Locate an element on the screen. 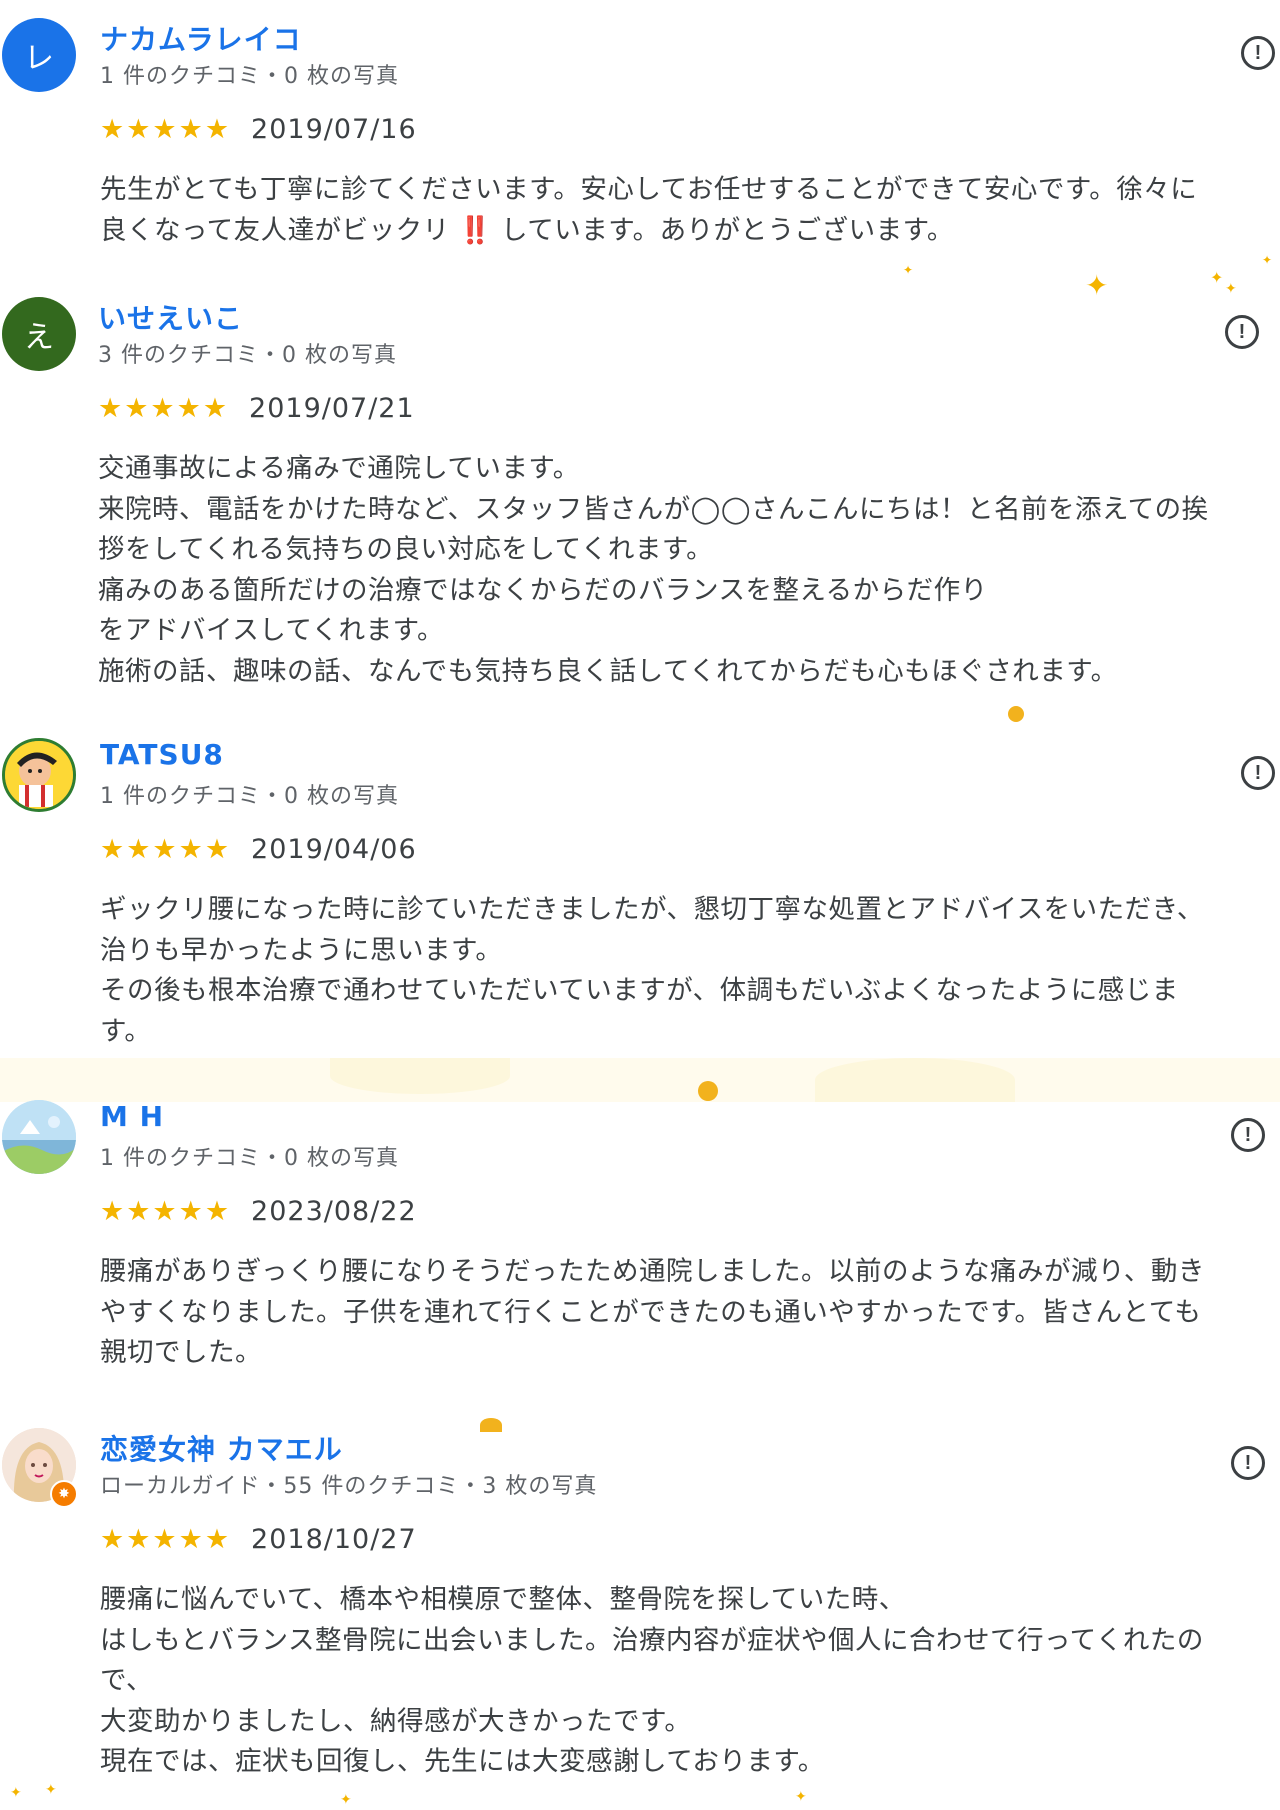 The height and width of the screenshot is (1810, 1280). reviewer-name: TATSU8 is located at coordinates (162, 754).